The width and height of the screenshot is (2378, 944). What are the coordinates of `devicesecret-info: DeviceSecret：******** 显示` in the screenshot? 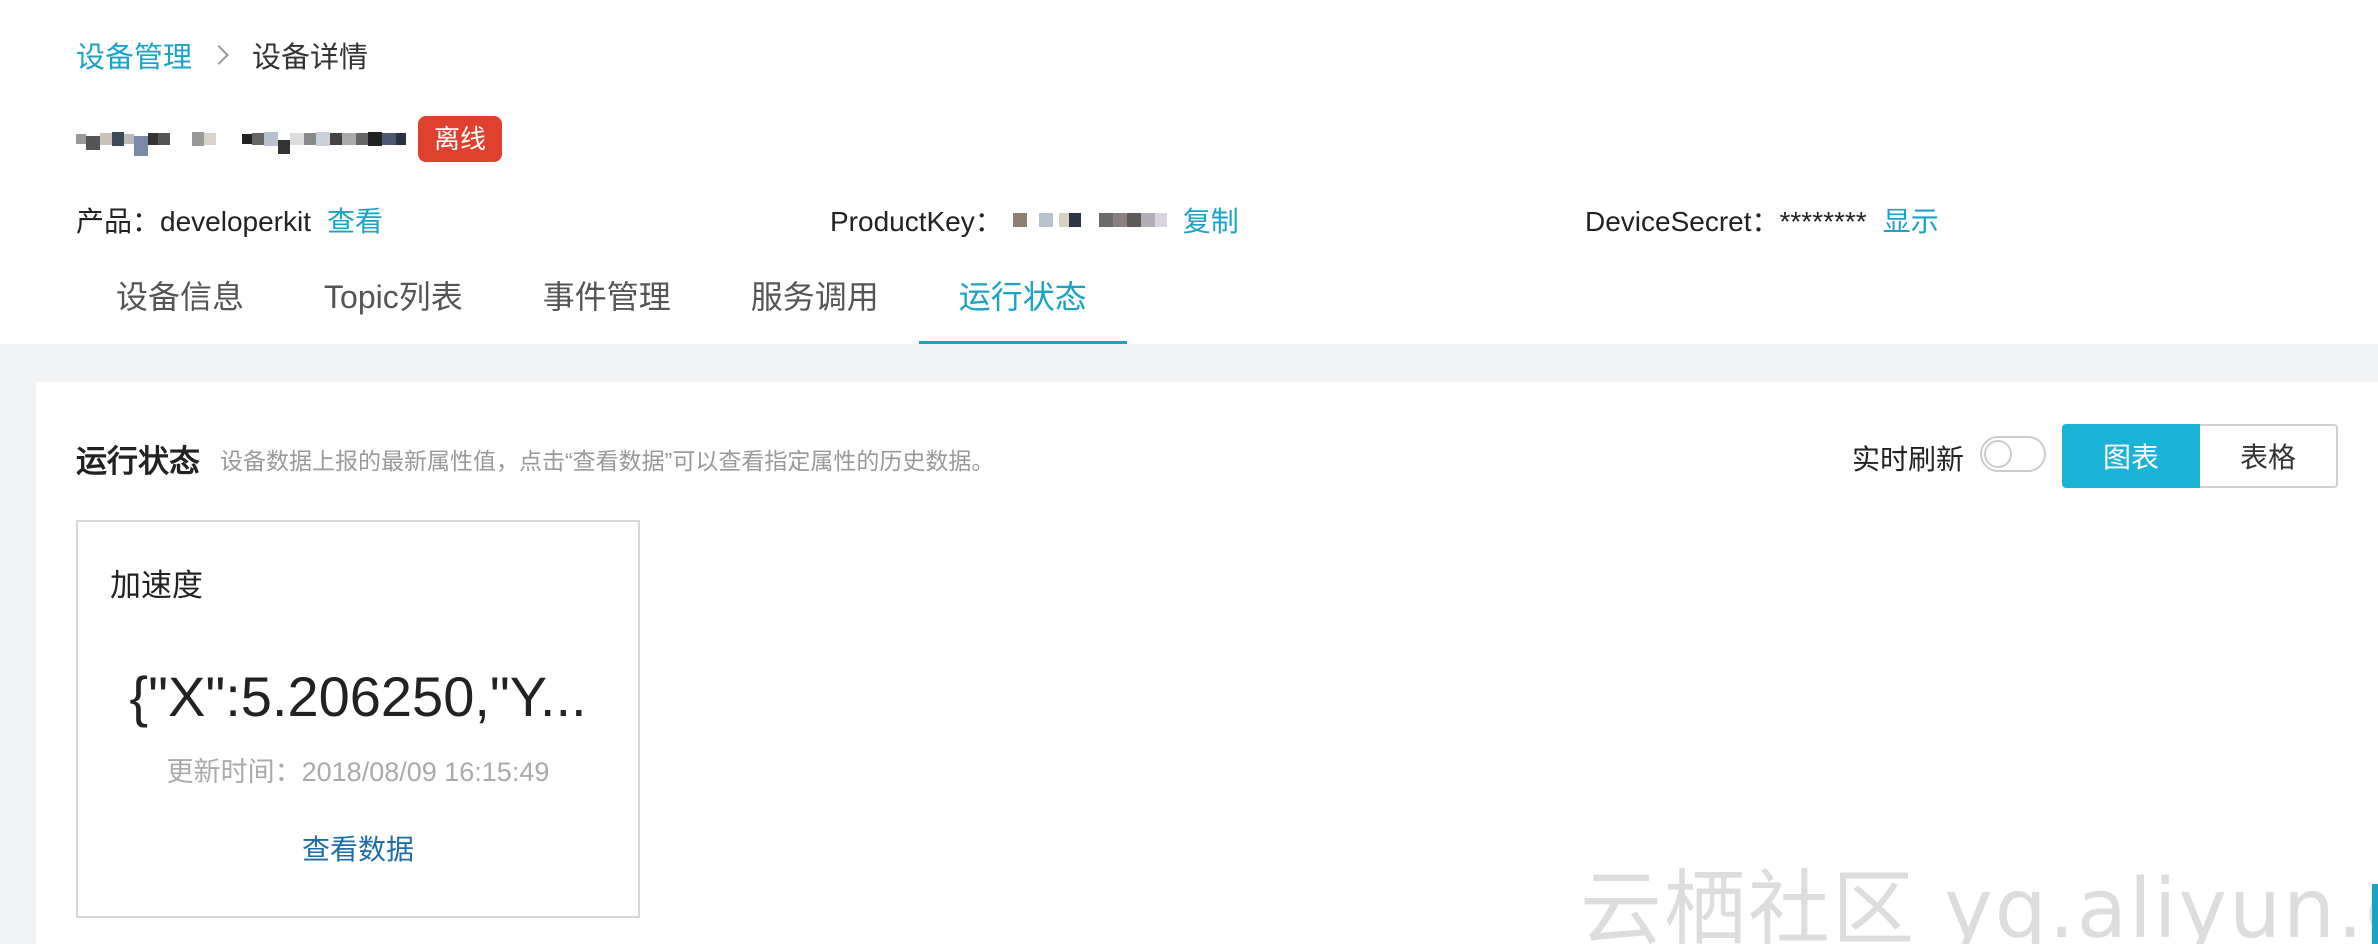 It's located at (1762, 220).